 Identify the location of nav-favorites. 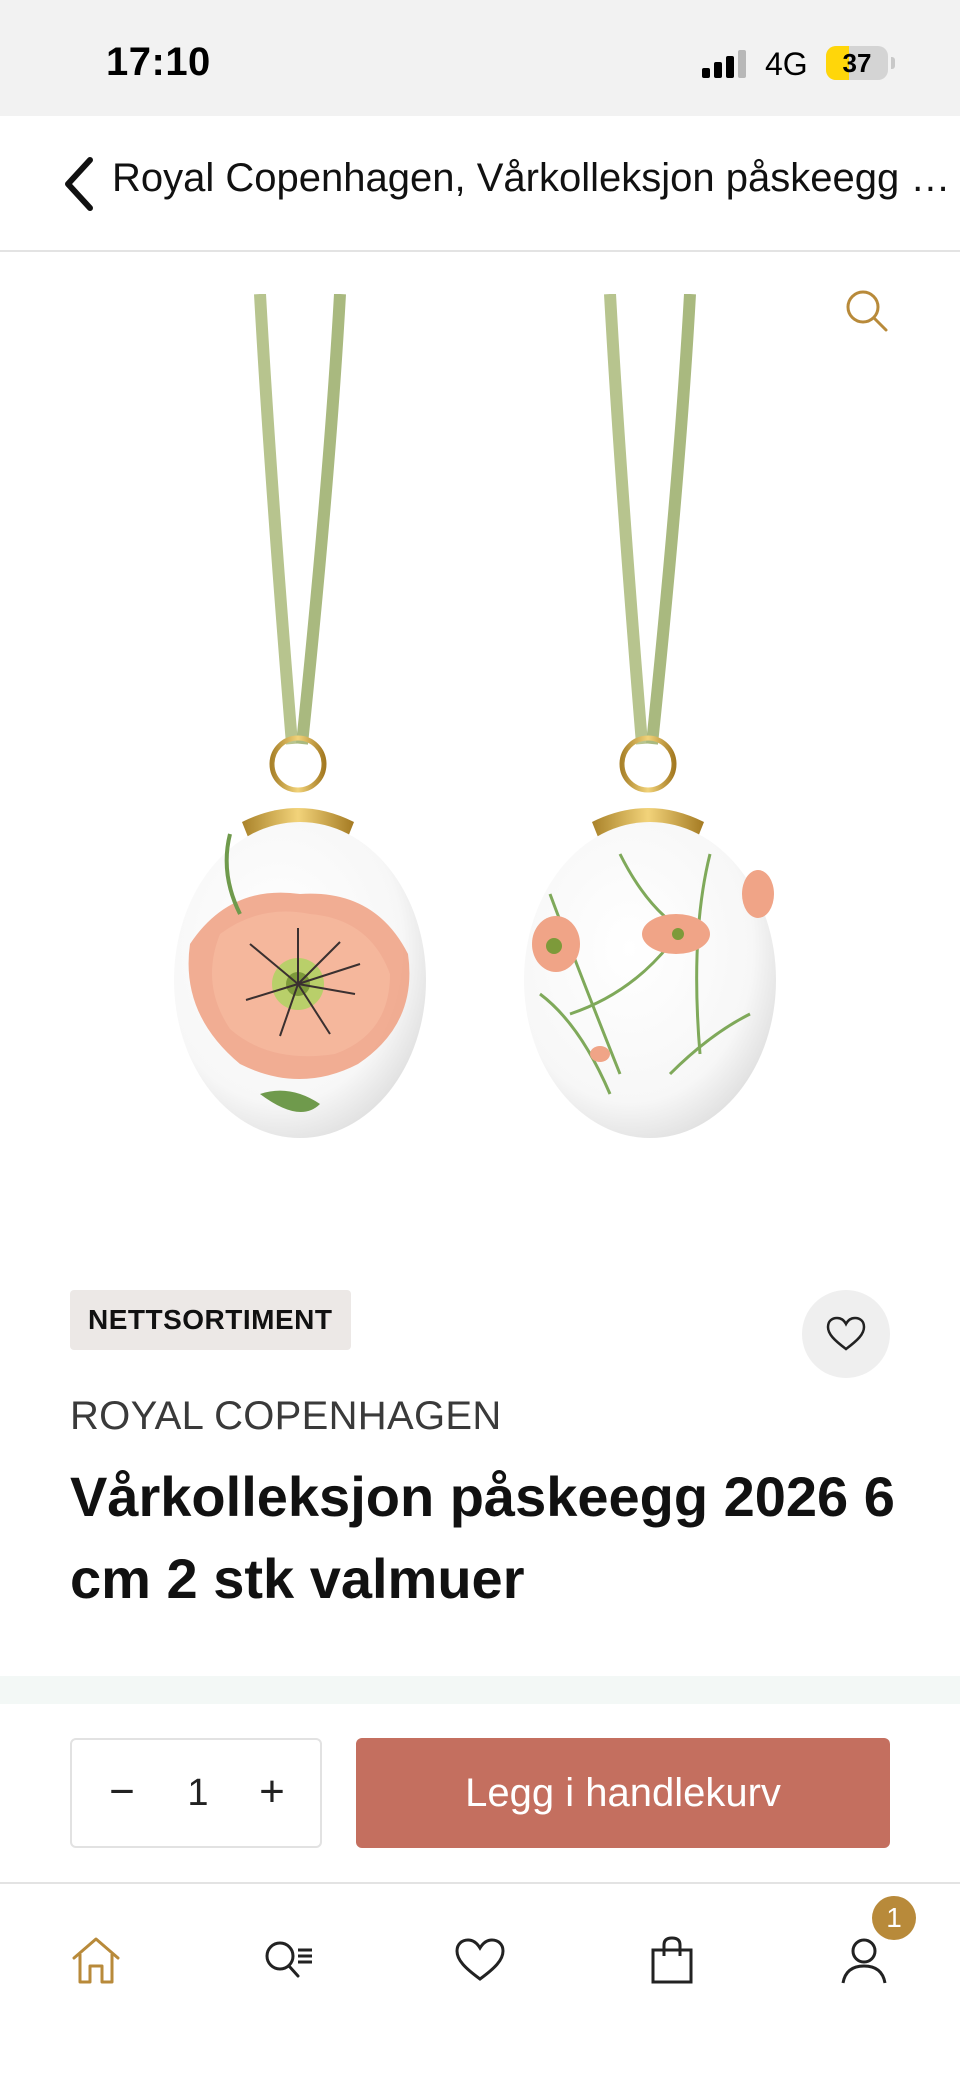
(480, 1960).